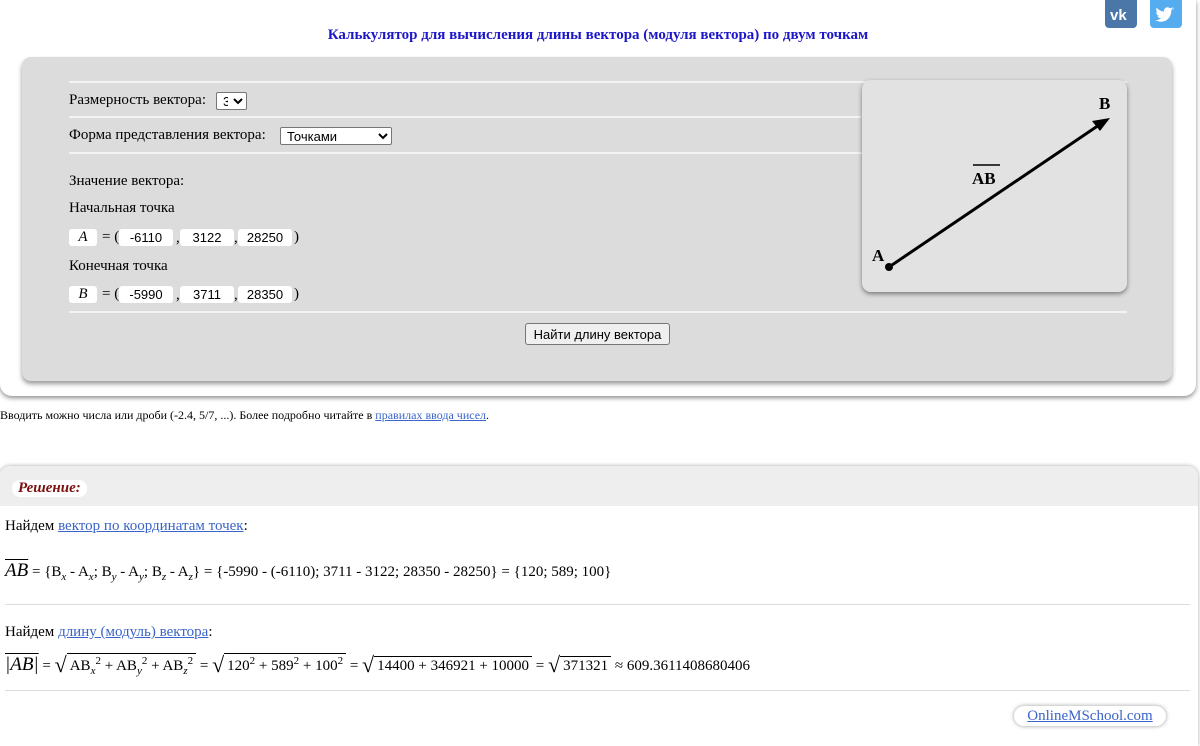  I want to click on sqrt-expression-2: 1202 + 5892 + 1002, so click(285, 664).